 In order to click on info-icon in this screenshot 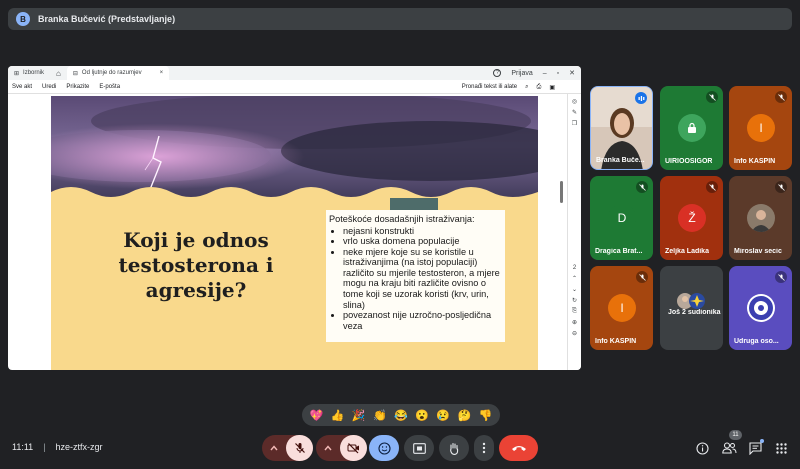, I will do `click(702, 448)`.